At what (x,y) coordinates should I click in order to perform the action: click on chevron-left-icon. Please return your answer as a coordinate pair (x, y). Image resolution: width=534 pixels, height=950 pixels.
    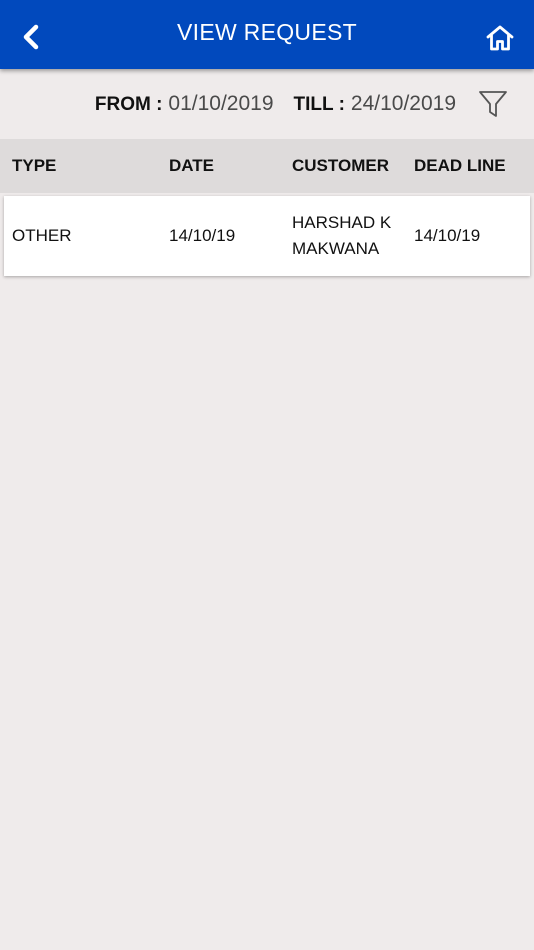
    Looking at the image, I should click on (31, 37).